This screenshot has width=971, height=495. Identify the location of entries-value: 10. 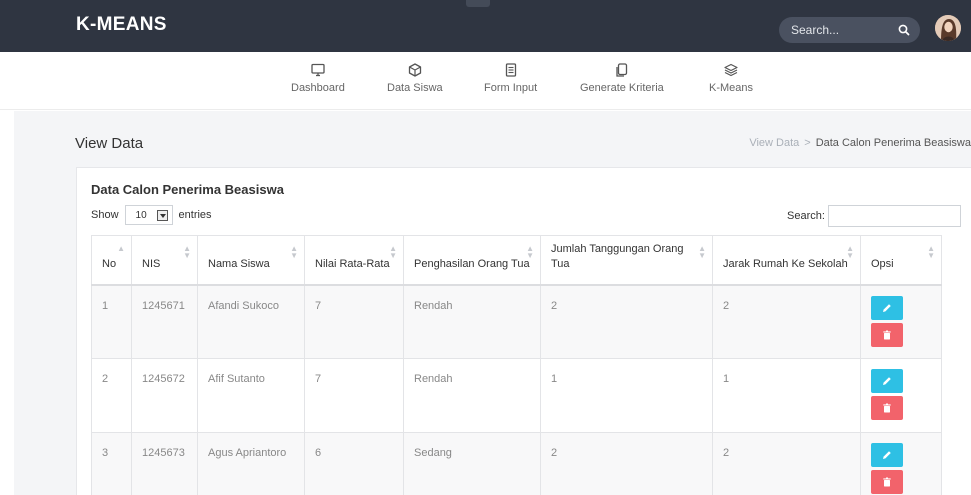
(141, 215).